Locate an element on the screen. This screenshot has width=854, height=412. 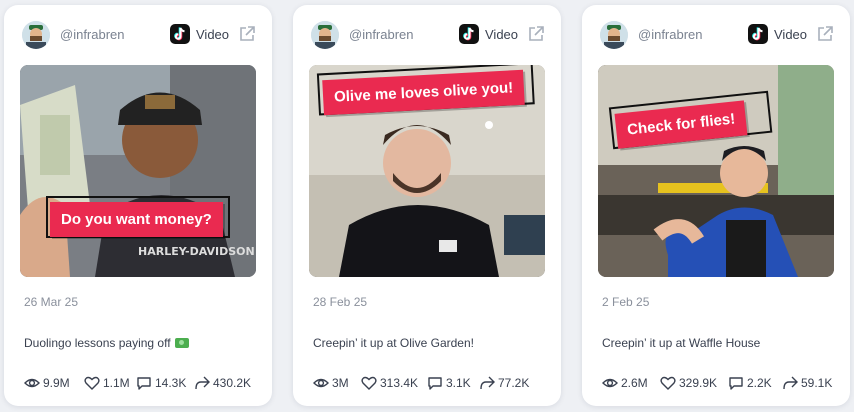
comments-count: 3.1K is located at coordinates (458, 383).